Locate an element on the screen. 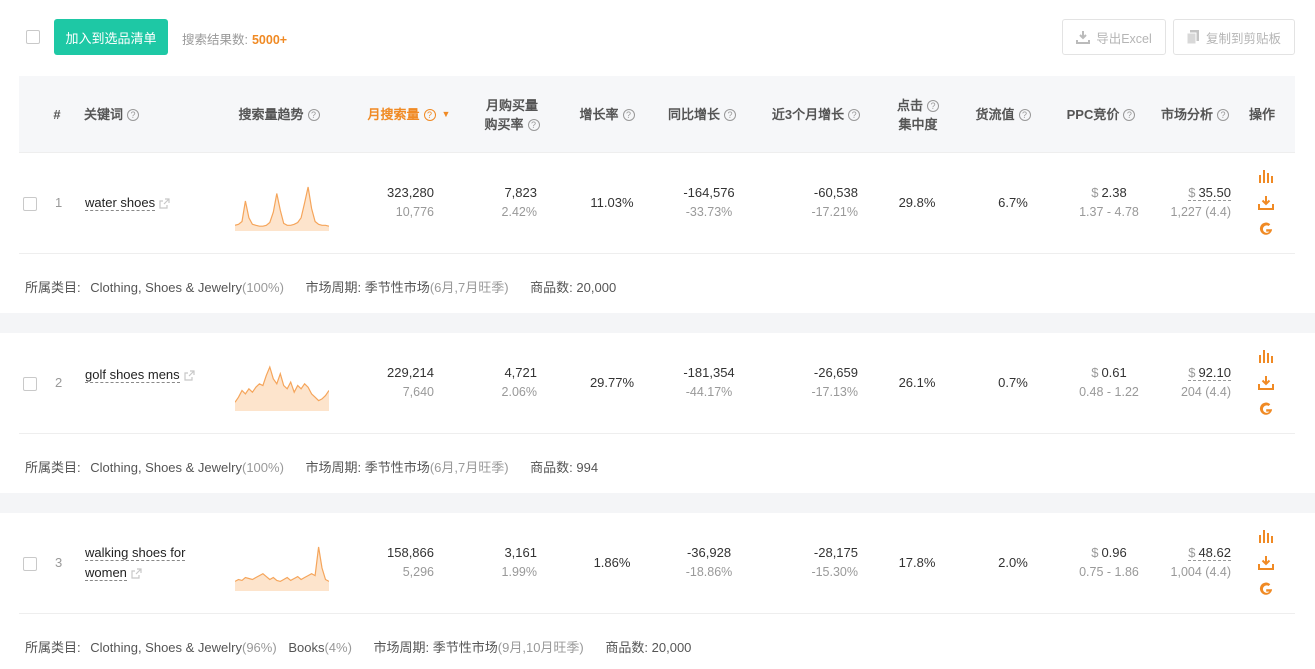  growth-cell: 11.03% is located at coordinates (612, 202).